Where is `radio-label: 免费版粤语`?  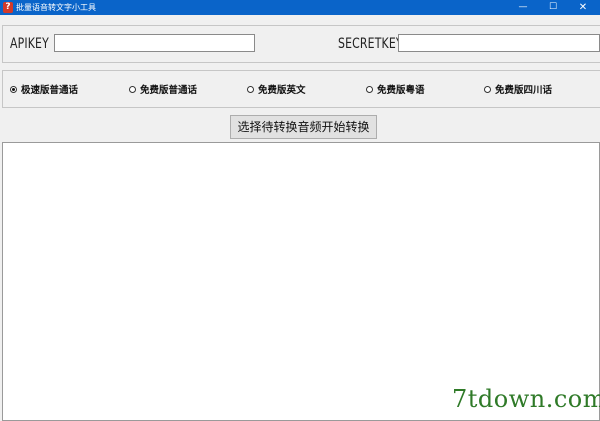 radio-label: 免费版粤语 is located at coordinates (401, 90).